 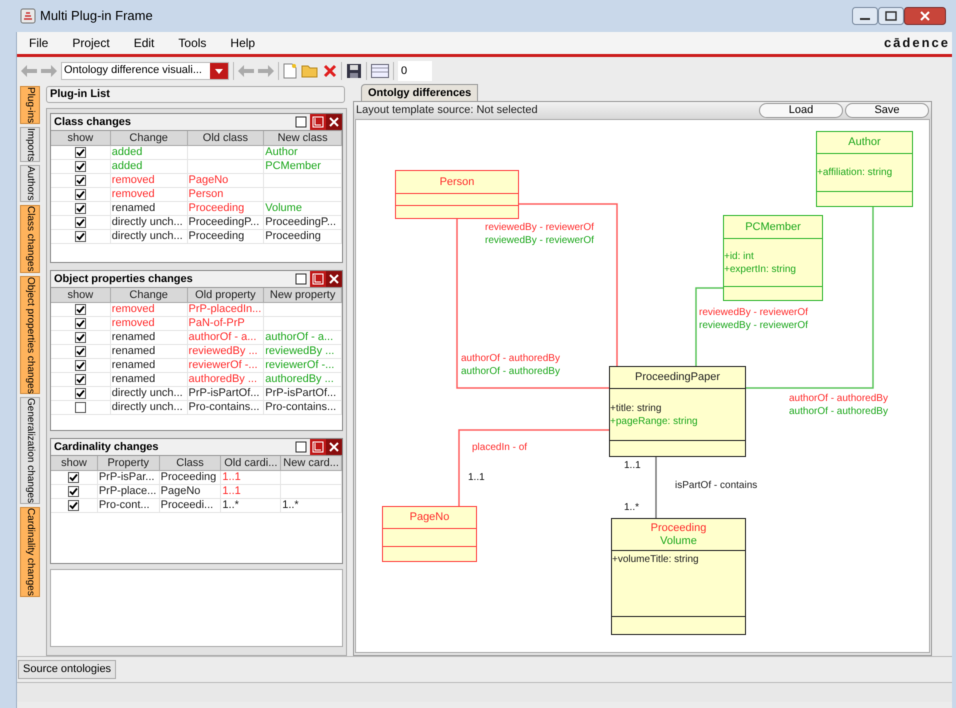 I want to click on menu-item: Help, so click(x=243, y=43).